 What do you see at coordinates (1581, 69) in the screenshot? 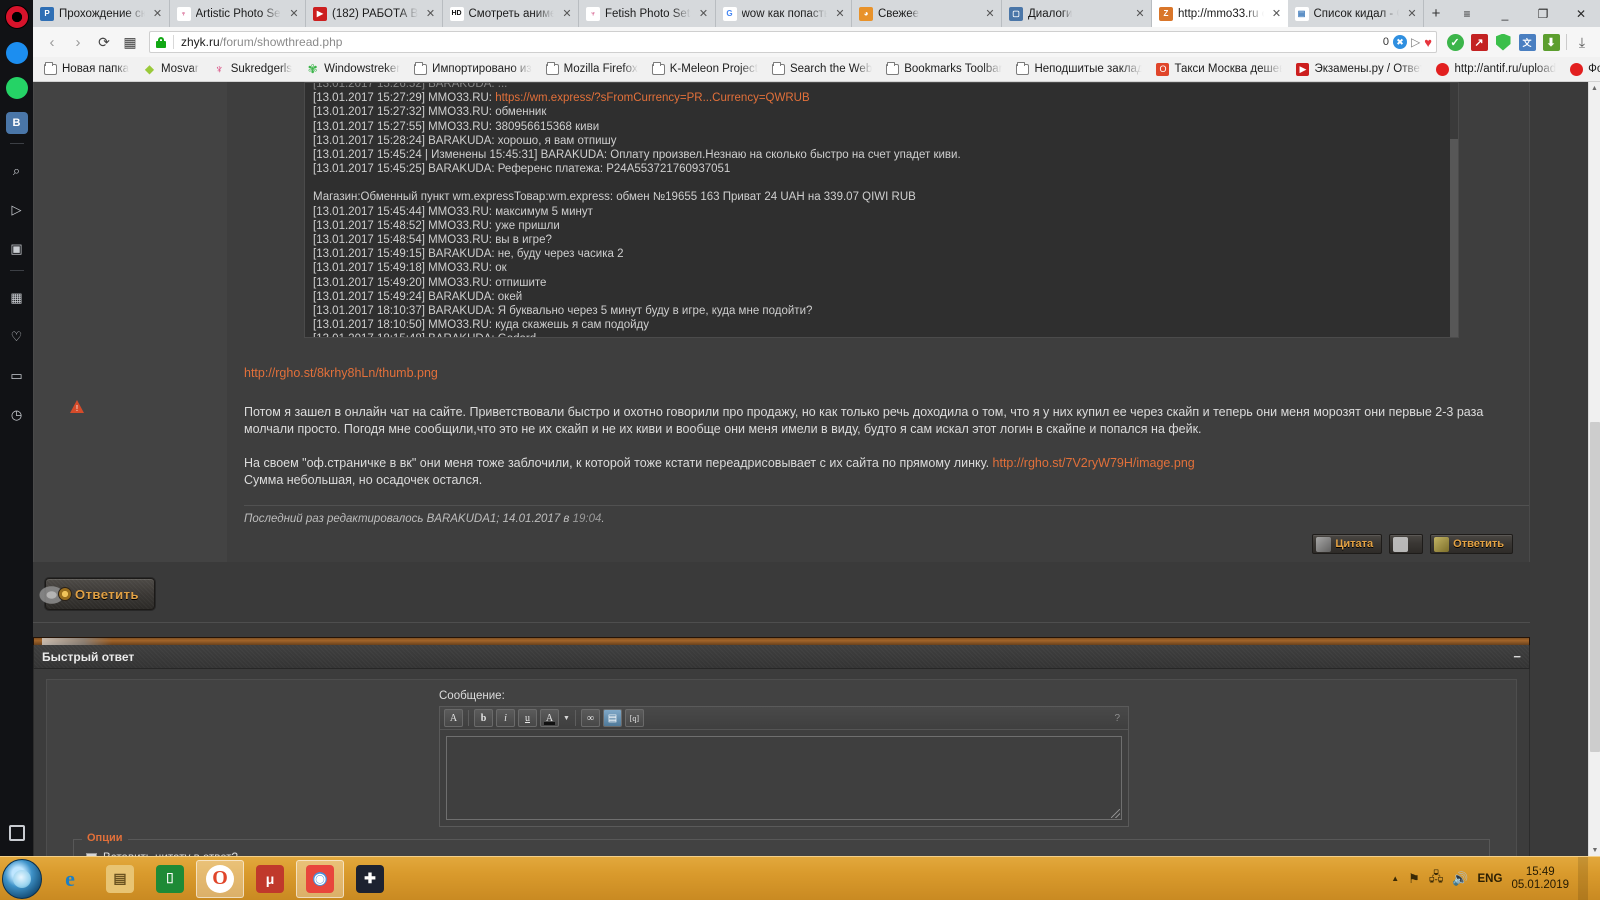
I see `bookmark-13: Фотографии обнаже` at bounding box center [1581, 69].